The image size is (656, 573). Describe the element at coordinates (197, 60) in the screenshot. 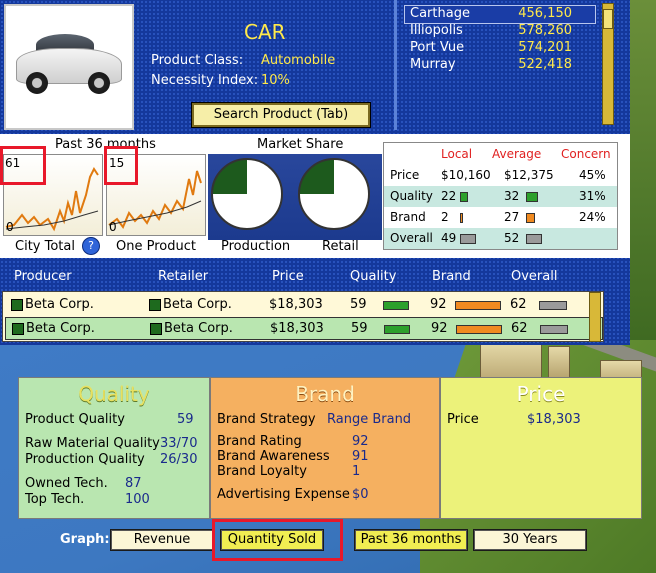

I see `product-class-label: Product Class:` at that location.